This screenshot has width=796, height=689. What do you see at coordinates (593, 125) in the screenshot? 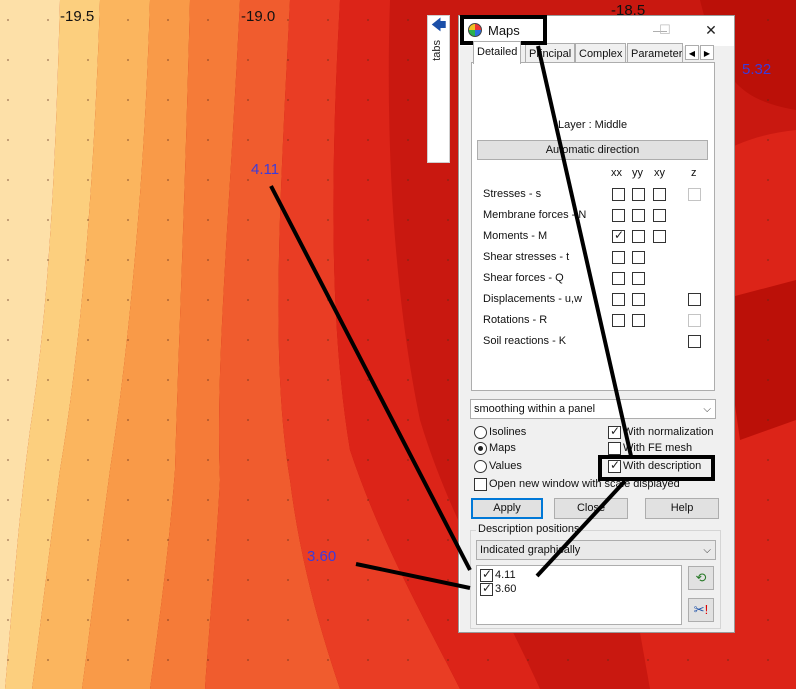
I see `layer-label: Layer : Middle` at bounding box center [593, 125].